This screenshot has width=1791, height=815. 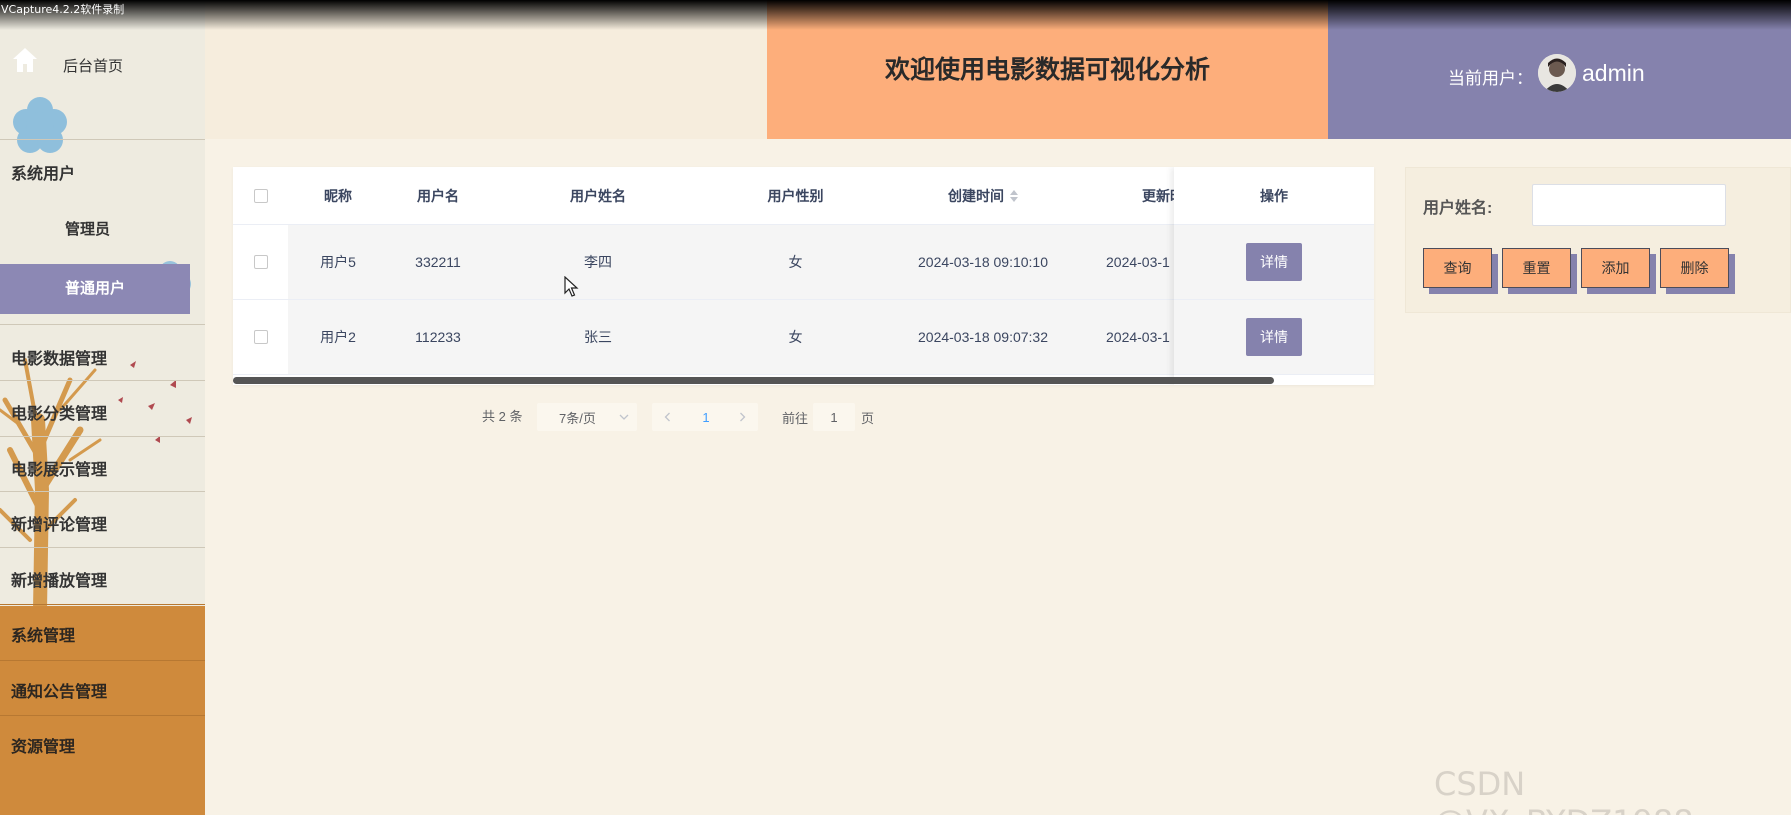 What do you see at coordinates (795, 418) in the screenshot?
I see `goto-label: 前往` at bounding box center [795, 418].